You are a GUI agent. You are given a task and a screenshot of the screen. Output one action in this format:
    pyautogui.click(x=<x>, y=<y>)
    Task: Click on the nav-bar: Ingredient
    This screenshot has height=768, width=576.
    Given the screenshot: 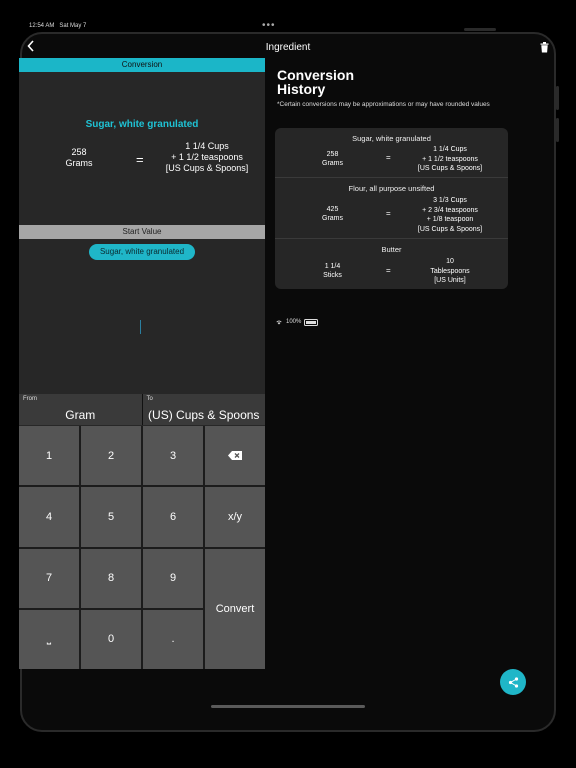 What is the action you would take?
    pyautogui.click(x=288, y=48)
    